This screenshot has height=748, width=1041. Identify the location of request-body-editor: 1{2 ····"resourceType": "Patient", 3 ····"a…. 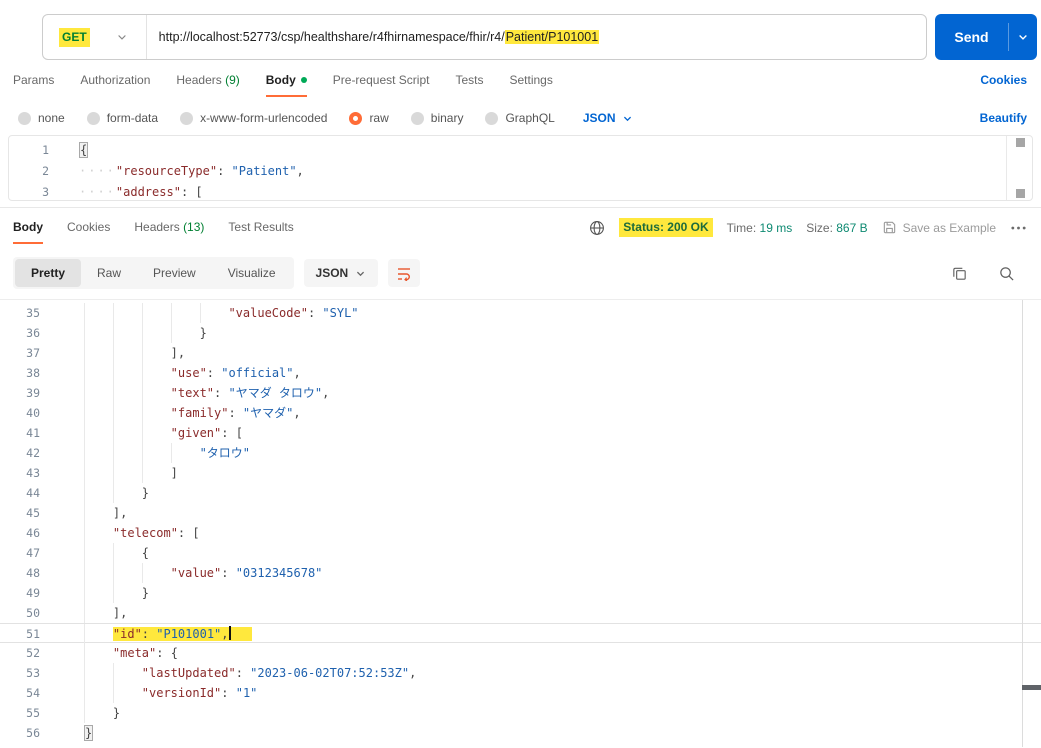
(520, 168).